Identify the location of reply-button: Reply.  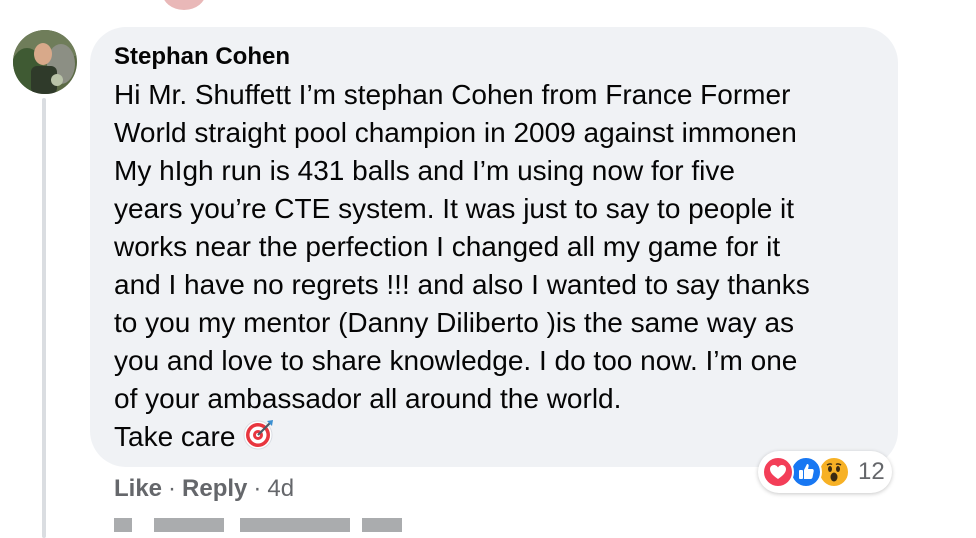
(214, 488).